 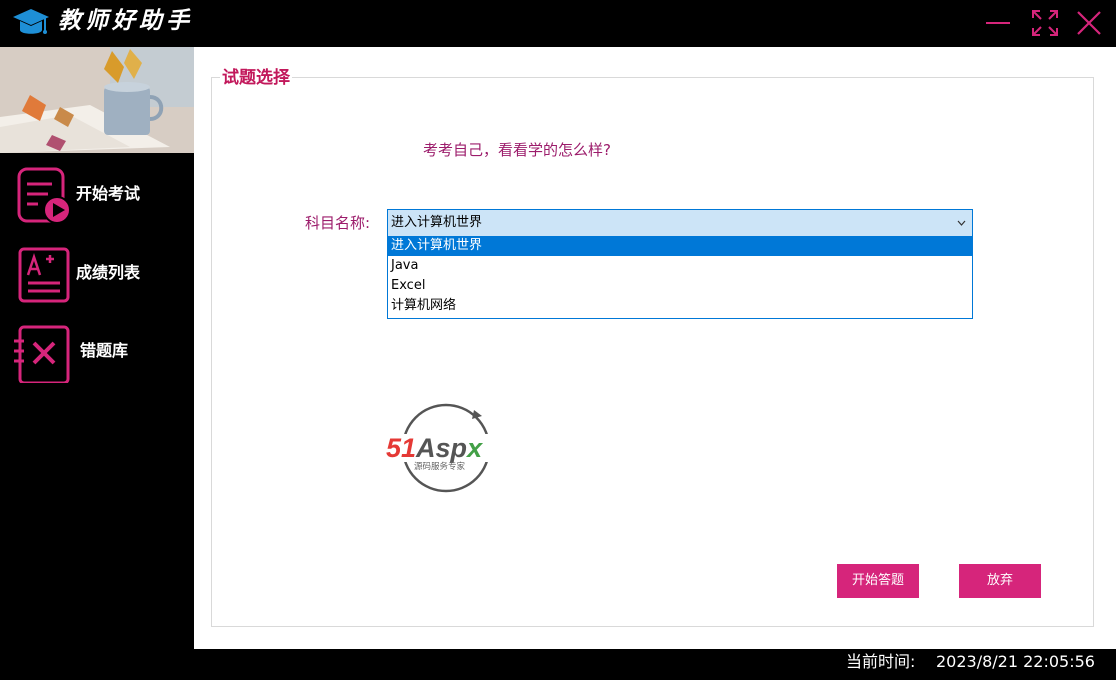 What do you see at coordinates (97, 100) in the screenshot?
I see `sidebar-banner-image` at bounding box center [97, 100].